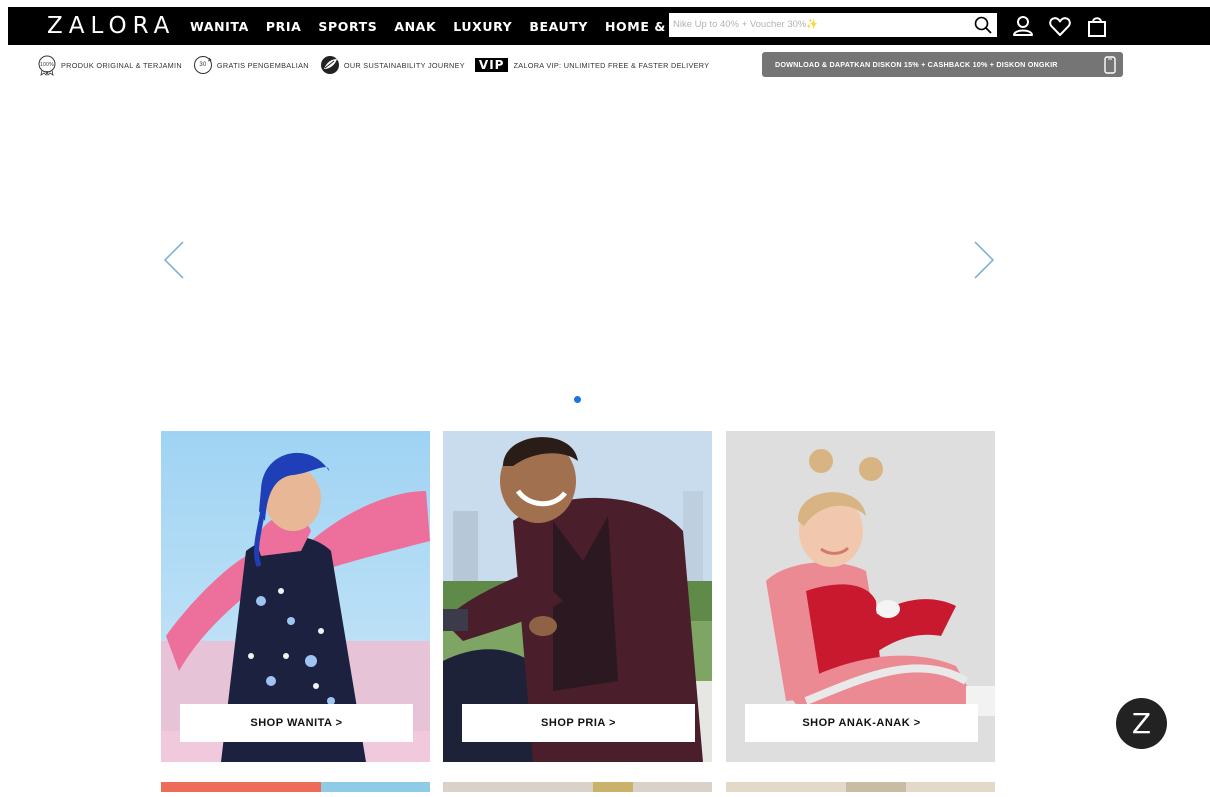 Image resolution: width=1210 pixels, height=797 pixels. Describe the element at coordinates (558, 26) in the screenshot. I see `nav-beauty: BEAUTY` at that location.